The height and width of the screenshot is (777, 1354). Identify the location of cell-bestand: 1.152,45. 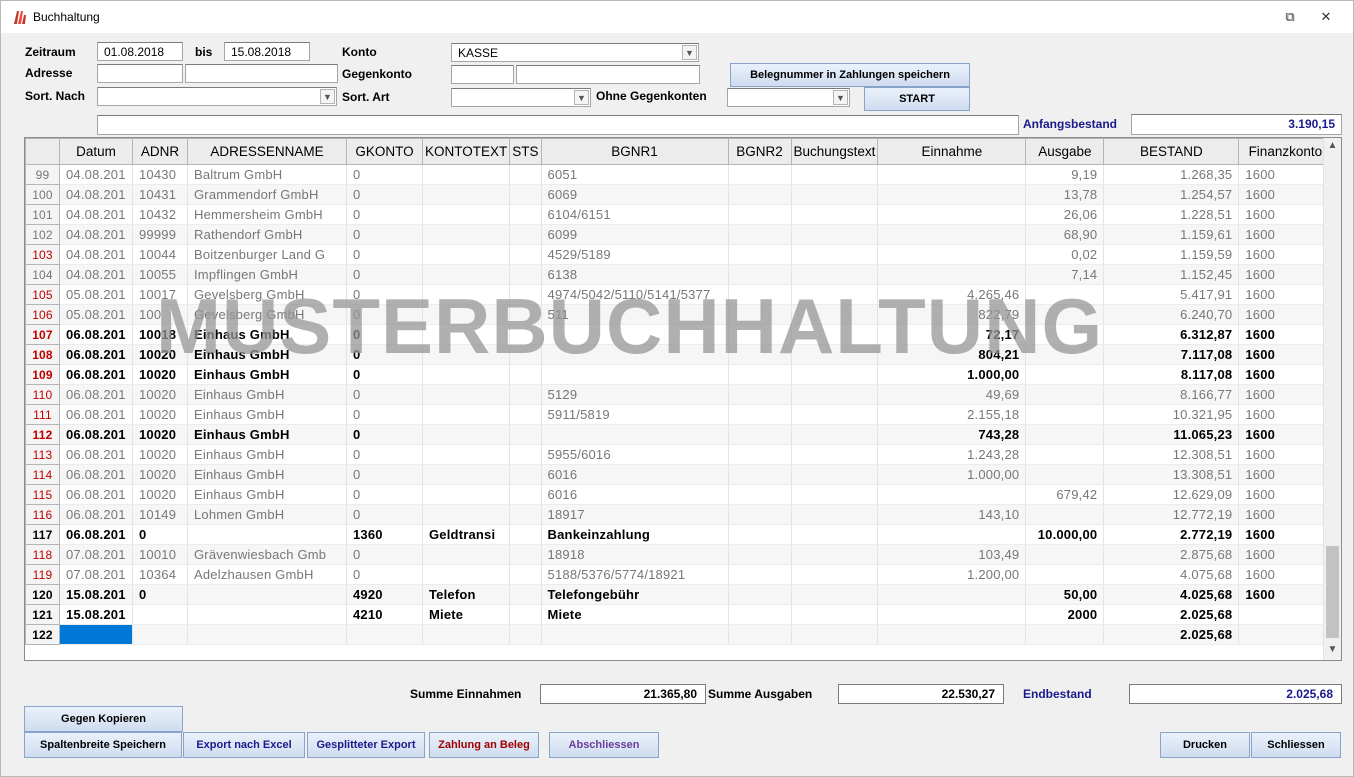
(1171, 274).